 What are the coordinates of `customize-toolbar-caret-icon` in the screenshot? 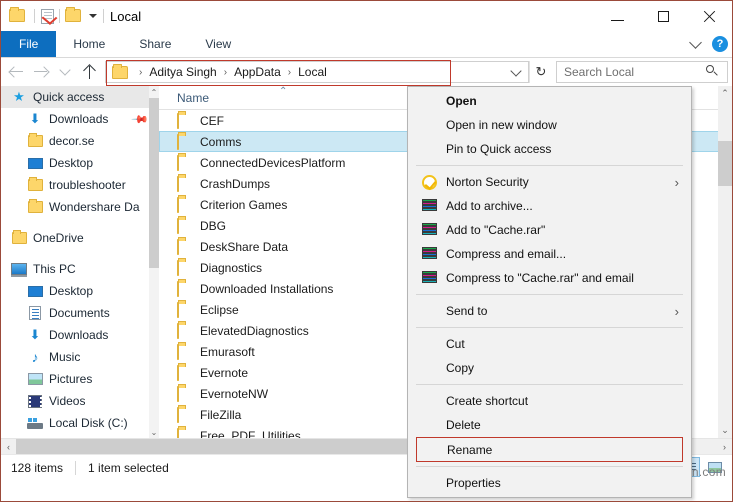 It's located at (93, 16).